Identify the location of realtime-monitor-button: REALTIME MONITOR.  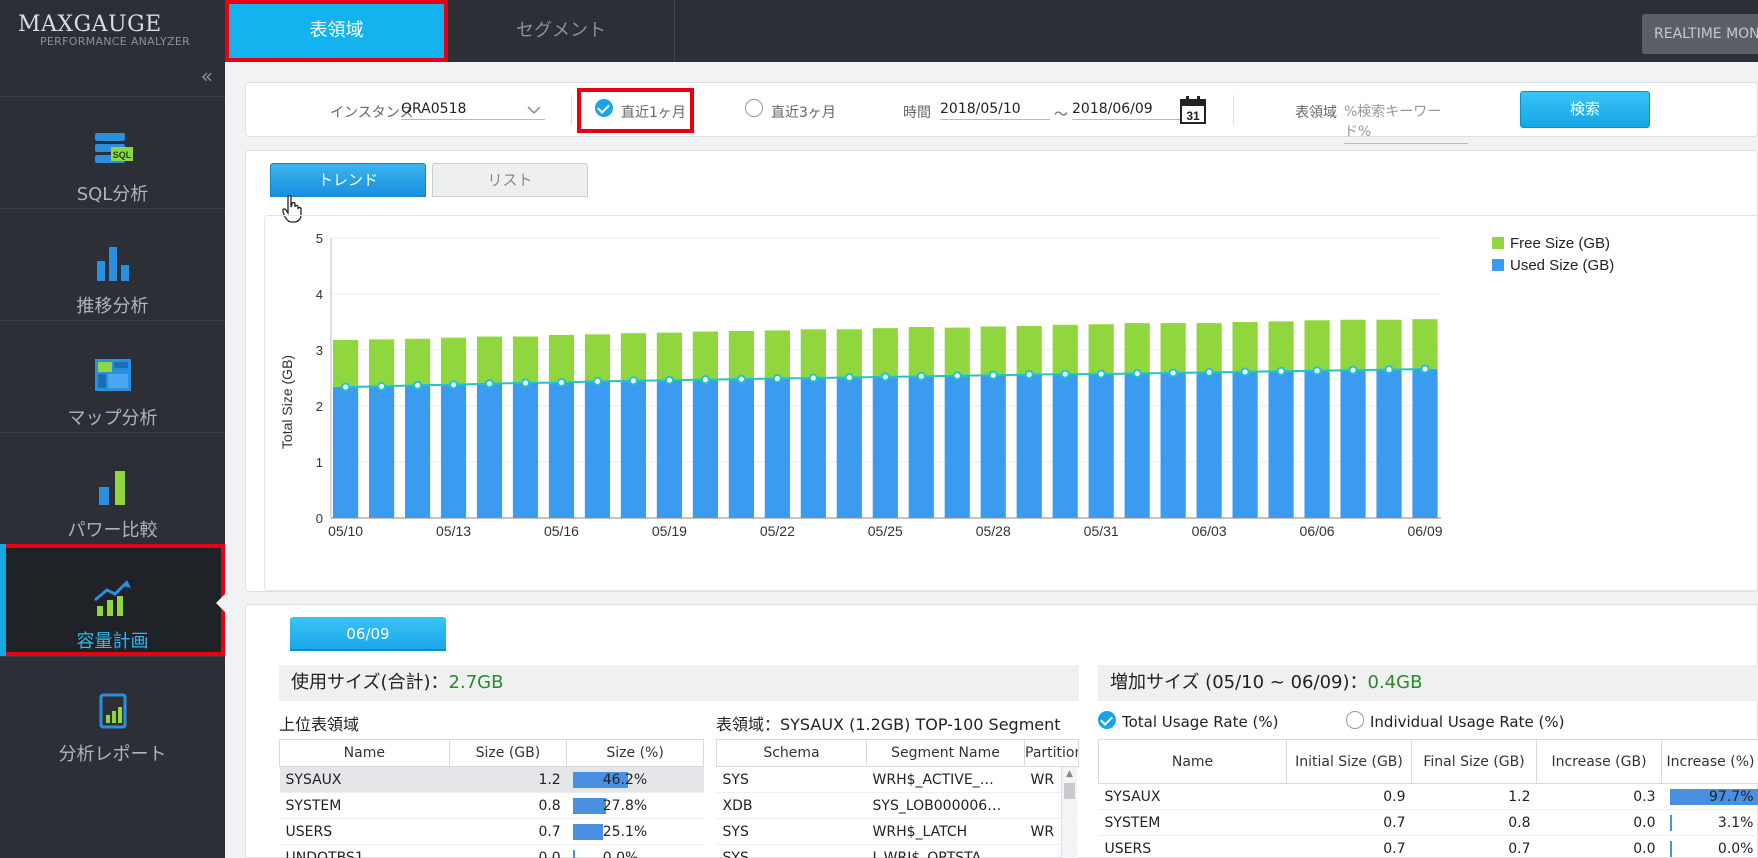
(1700, 34).